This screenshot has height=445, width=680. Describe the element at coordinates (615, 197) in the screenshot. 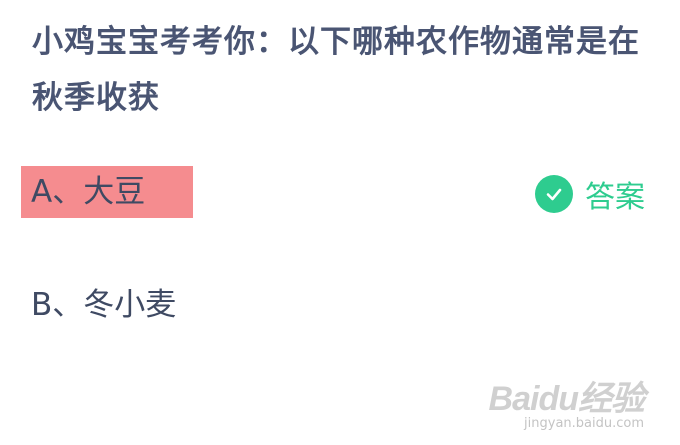

I see `answer-label: 答案` at that location.